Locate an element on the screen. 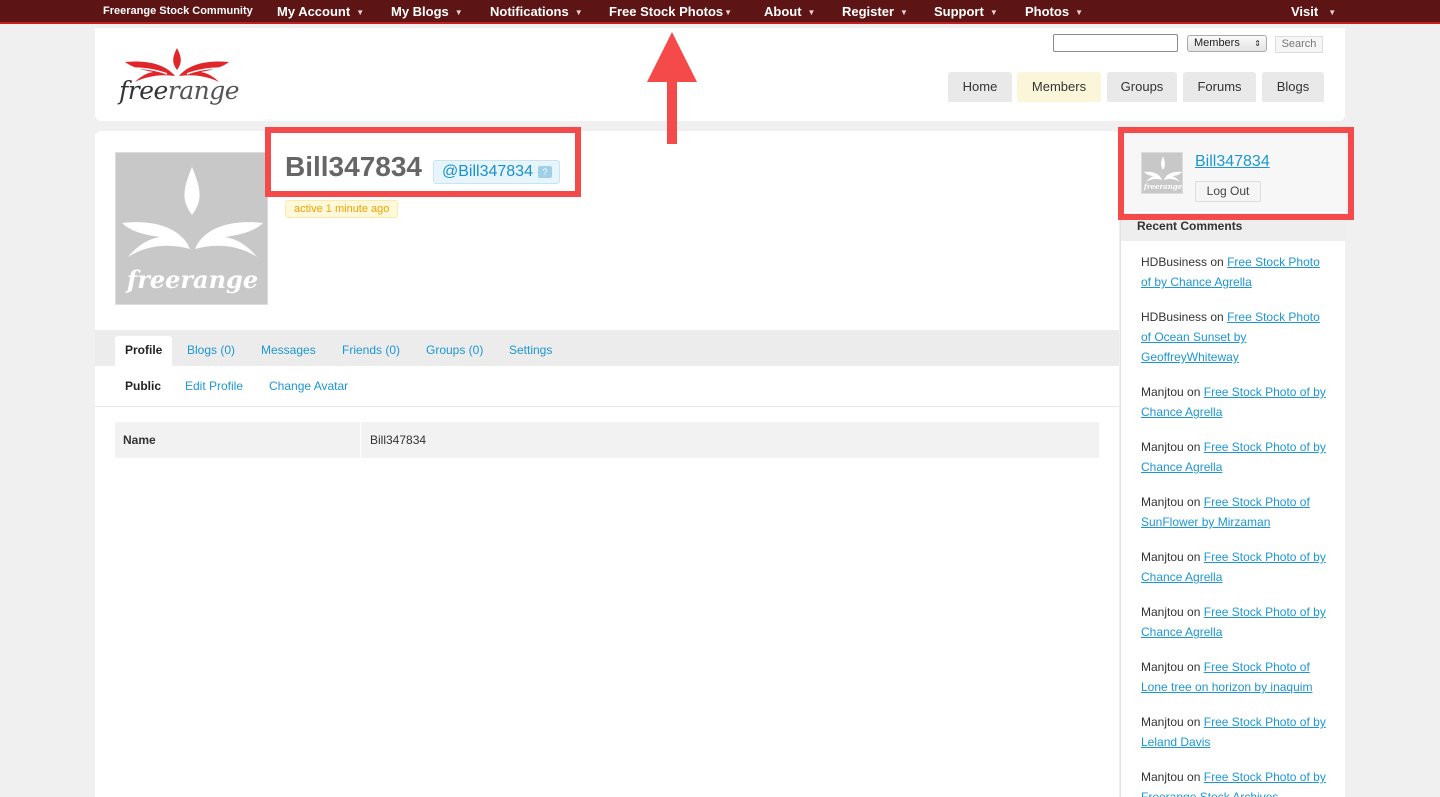  nav-home: Home is located at coordinates (980, 87).